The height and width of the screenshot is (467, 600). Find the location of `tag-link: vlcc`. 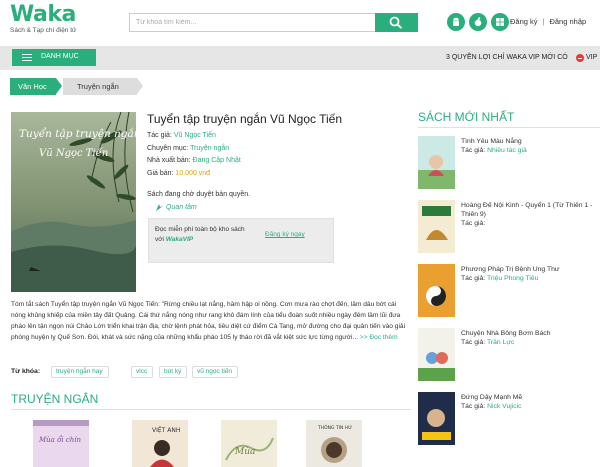

tag-link: vlcc is located at coordinates (142, 372).